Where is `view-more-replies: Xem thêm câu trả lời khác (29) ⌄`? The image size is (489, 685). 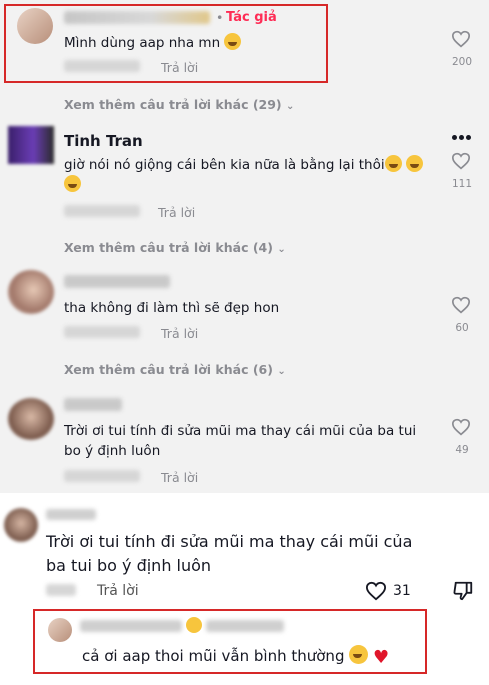 view-more-replies: Xem thêm câu trả lời khác (29) ⌄ is located at coordinates (179, 104).